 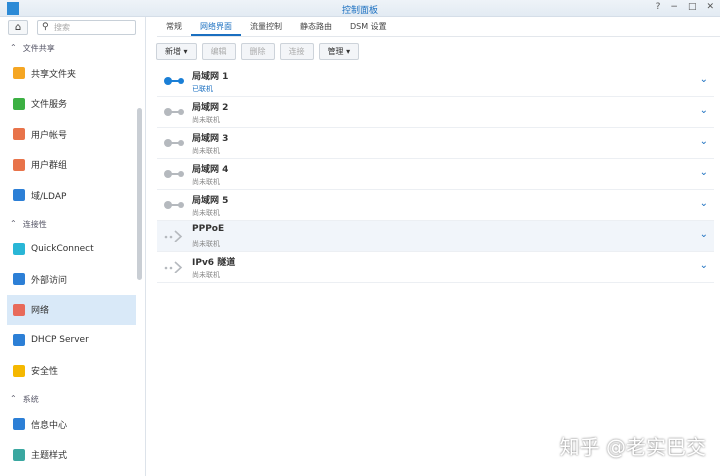 What do you see at coordinates (71, 424) in the screenshot?
I see `sidebar-item: 信息中心` at bounding box center [71, 424].